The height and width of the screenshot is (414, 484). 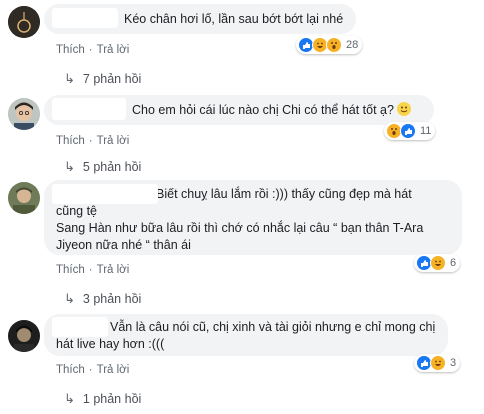 What do you see at coordinates (453, 363) in the screenshot?
I see `reaction-count: 3` at bounding box center [453, 363].